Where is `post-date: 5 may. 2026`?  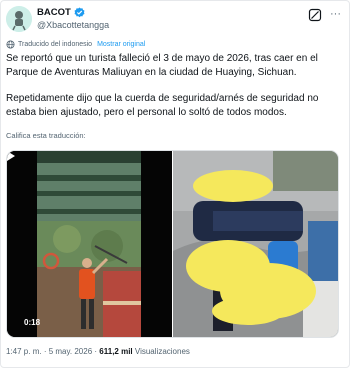
post-date: 5 may. 2026 is located at coordinates (70, 351).